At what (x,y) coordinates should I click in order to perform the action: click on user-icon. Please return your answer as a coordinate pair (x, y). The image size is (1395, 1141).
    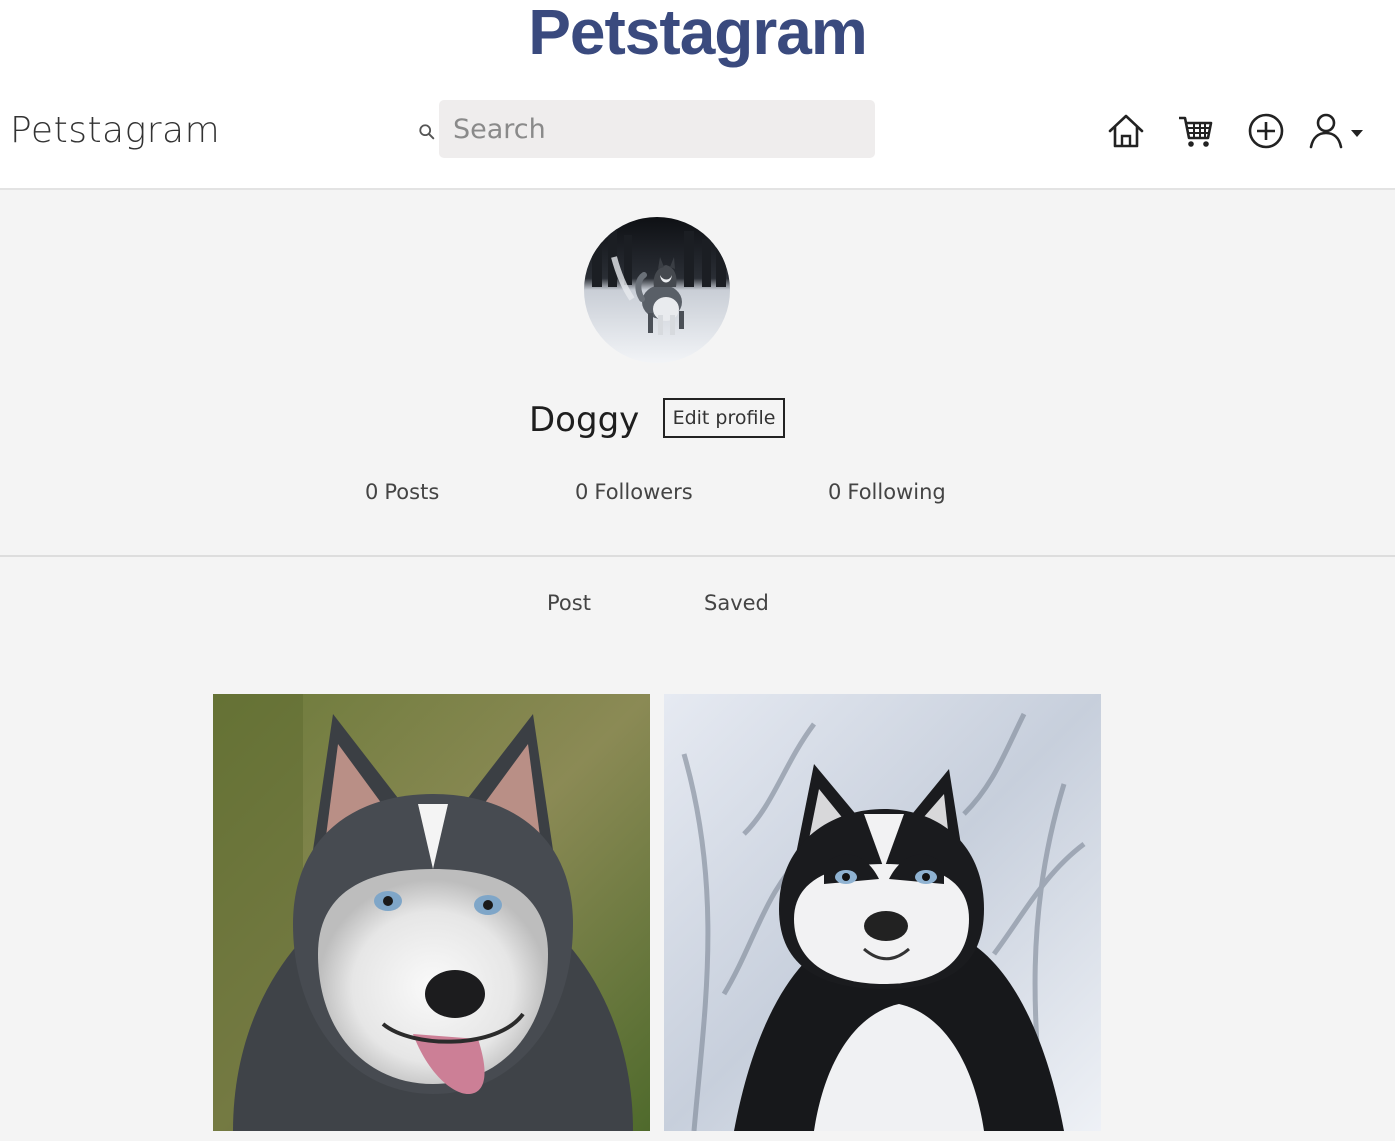
    Looking at the image, I should click on (1326, 131).